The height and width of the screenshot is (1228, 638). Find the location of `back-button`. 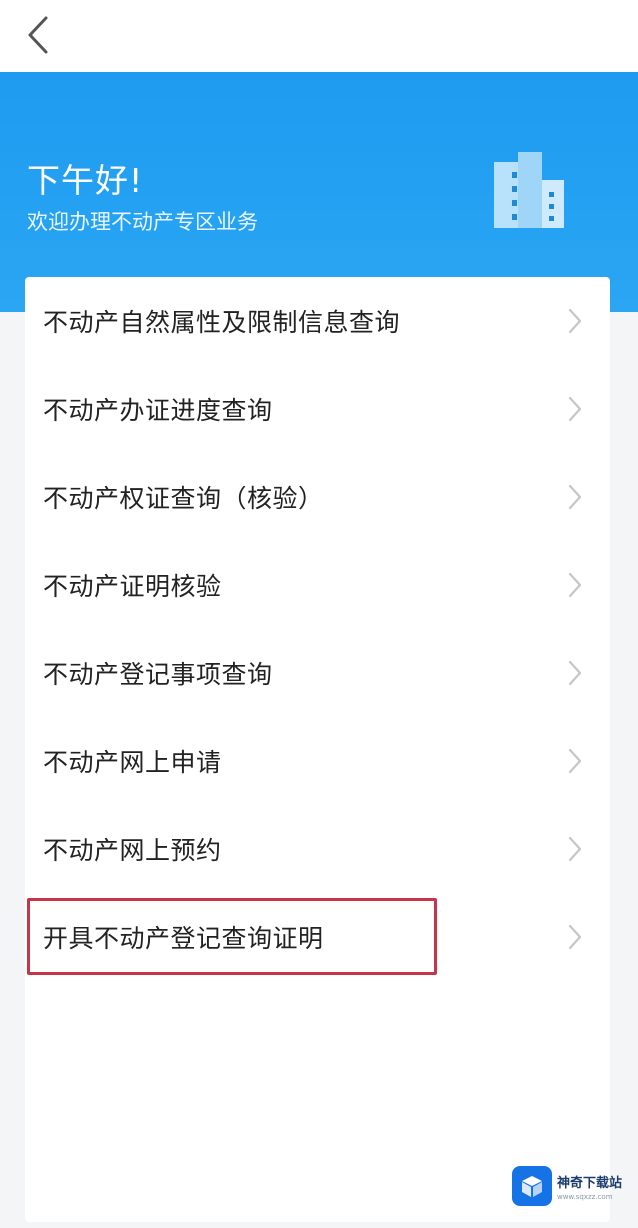

back-button is located at coordinates (38, 35).